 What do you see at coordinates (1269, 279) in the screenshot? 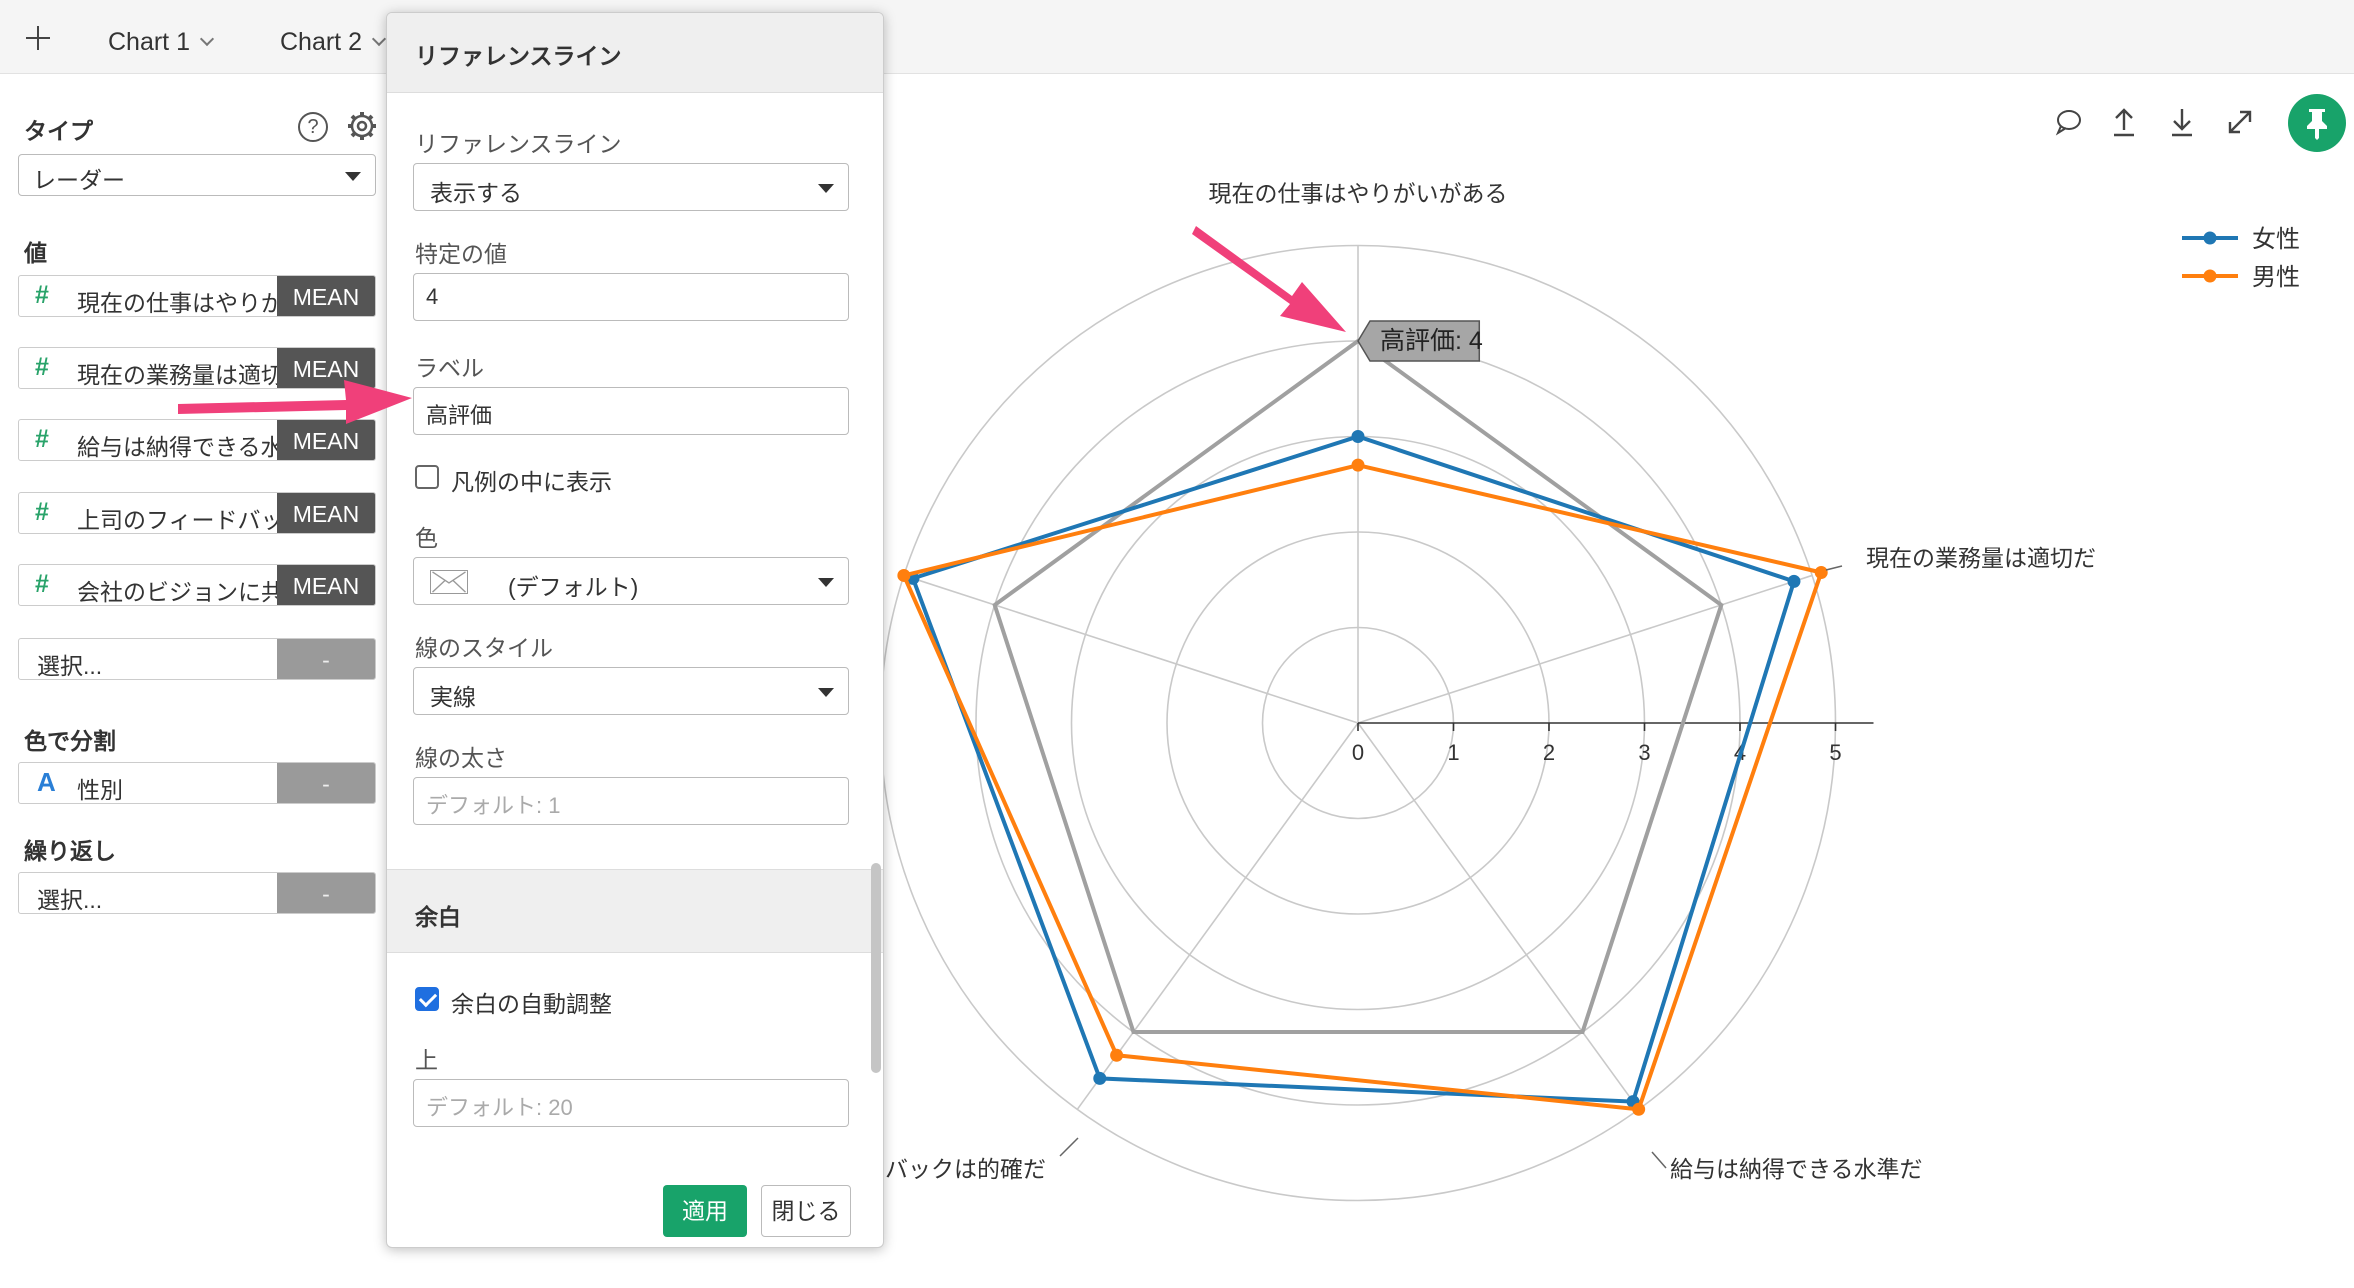
I see `pink-arrow-to-reference-label` at bounding box center [1269, 279].